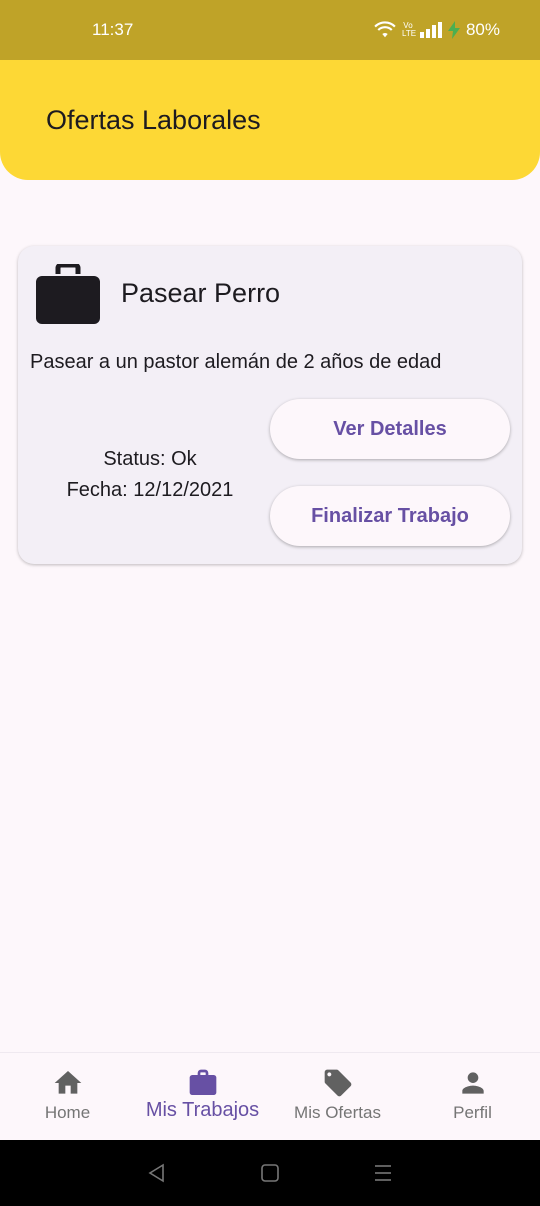 The height and width of the screenshot is (1206, 540). Describe the element at coordinates (337, 1083) in the screenshot. I see `tag-icon` at that location.